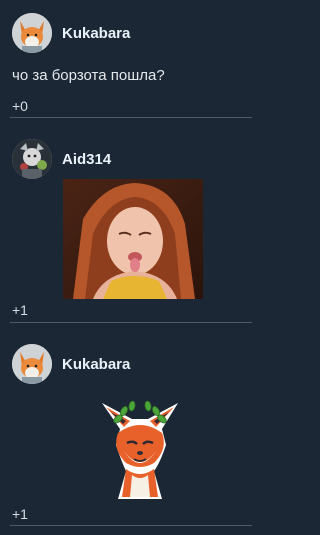 The width and height of the screenshot is (320, 535). Describe the element at coordinates (88, 75) in the screenshot. I see `comment-text: чо за борзота пошла?` at that location.